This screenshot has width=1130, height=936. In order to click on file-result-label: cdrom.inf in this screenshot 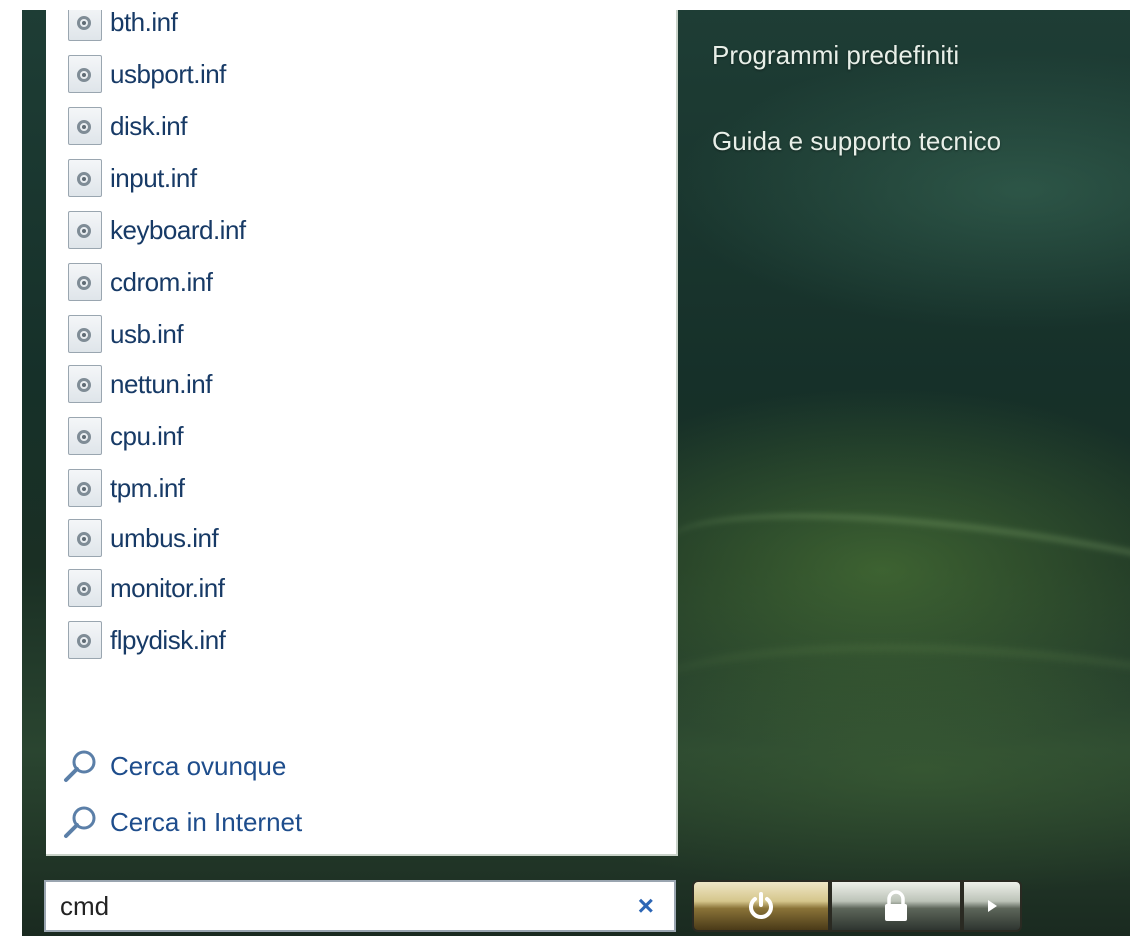, I will do `click(161, 281)`.